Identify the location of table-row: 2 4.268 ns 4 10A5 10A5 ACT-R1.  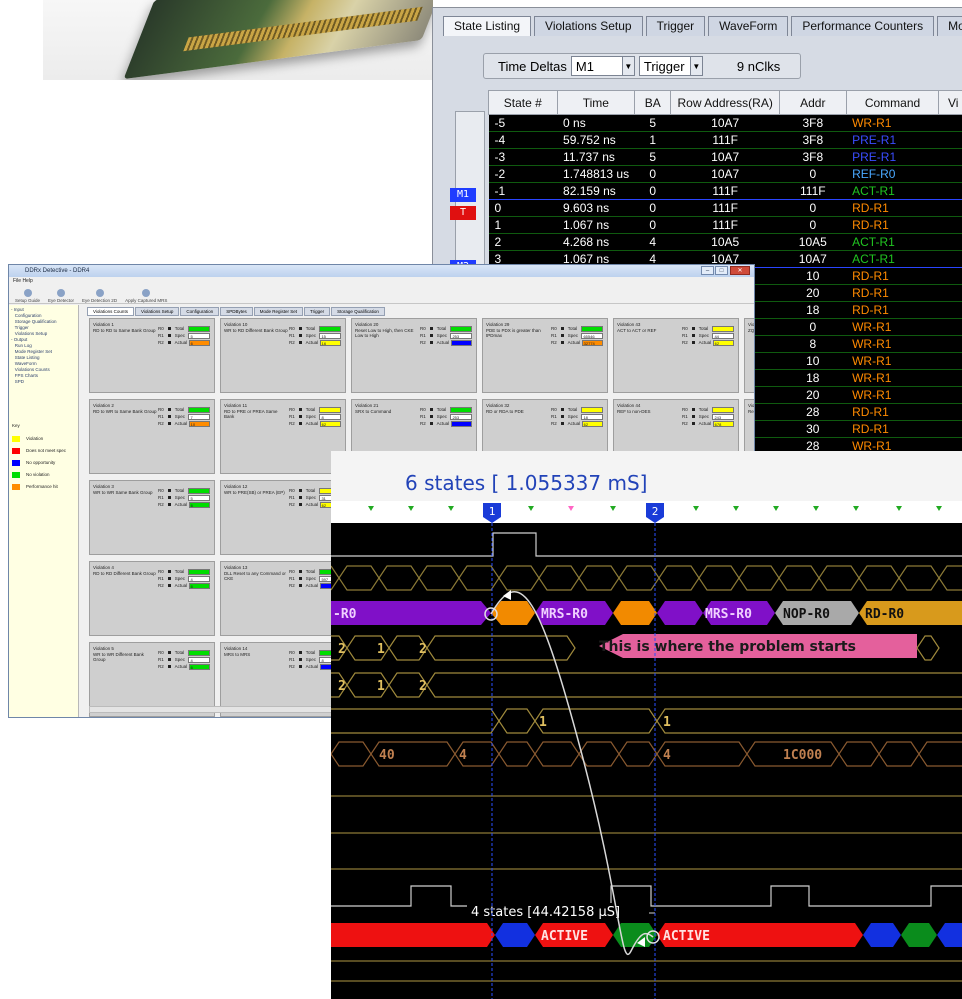
(725, 242).